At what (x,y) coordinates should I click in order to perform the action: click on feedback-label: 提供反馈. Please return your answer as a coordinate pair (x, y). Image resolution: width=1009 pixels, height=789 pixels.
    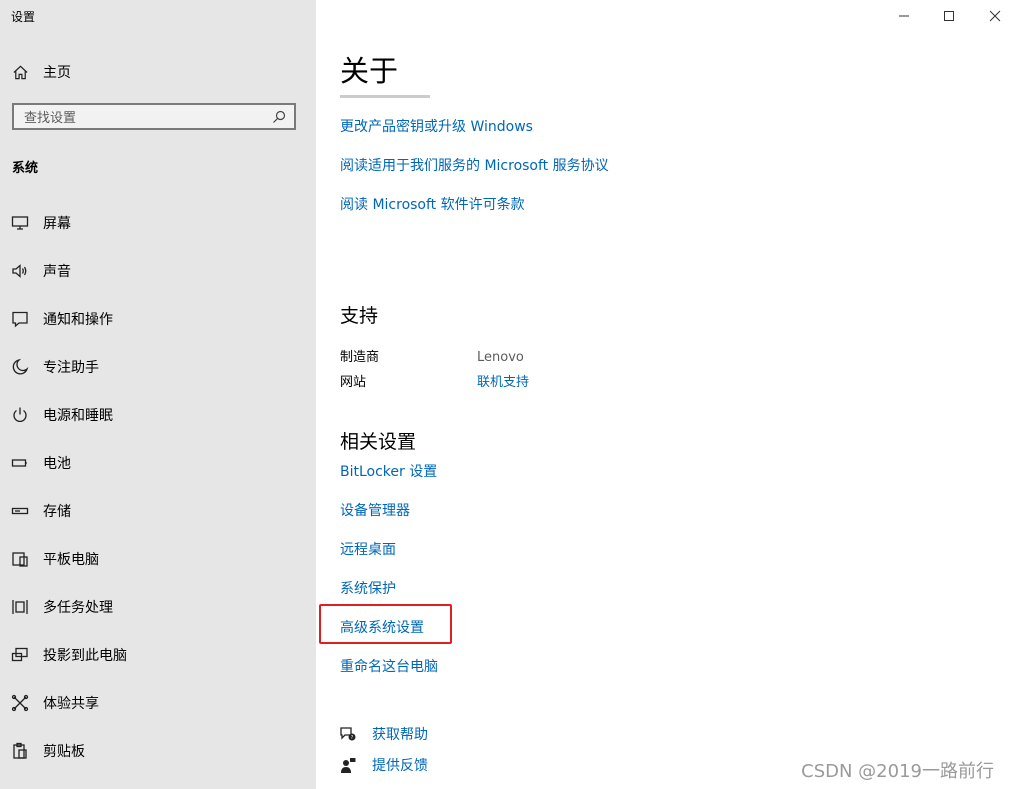
    Looking at the image, I should click on (400, 766).